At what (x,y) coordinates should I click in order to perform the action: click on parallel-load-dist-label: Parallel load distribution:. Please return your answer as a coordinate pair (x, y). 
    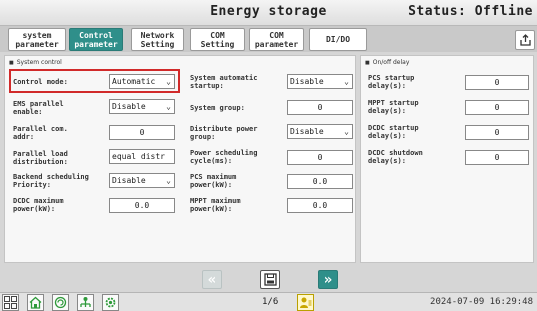
    Looking at the image, I should click on (40, 158).